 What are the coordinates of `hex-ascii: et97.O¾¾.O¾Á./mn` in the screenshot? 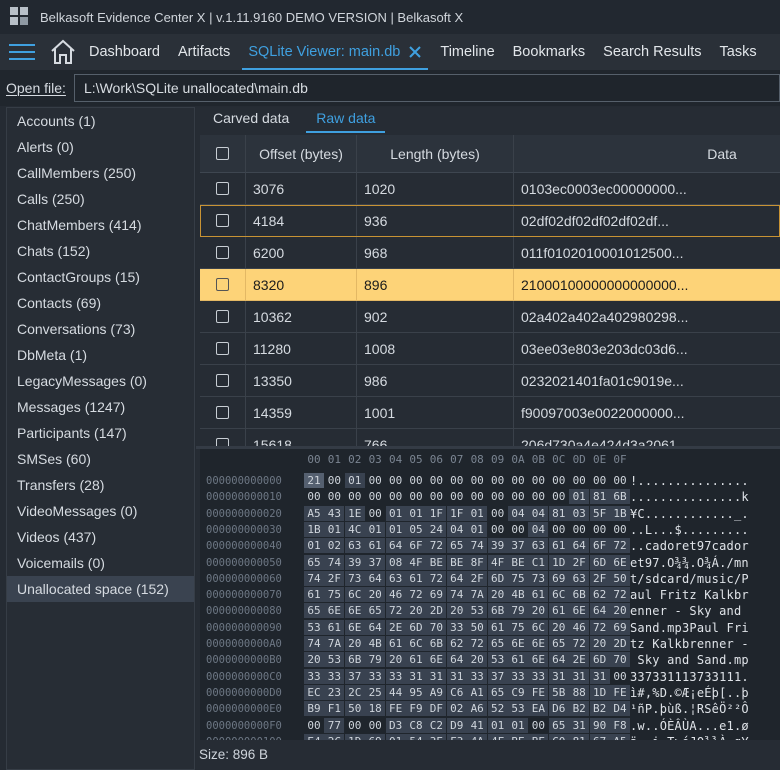 It's located at (705, 563).